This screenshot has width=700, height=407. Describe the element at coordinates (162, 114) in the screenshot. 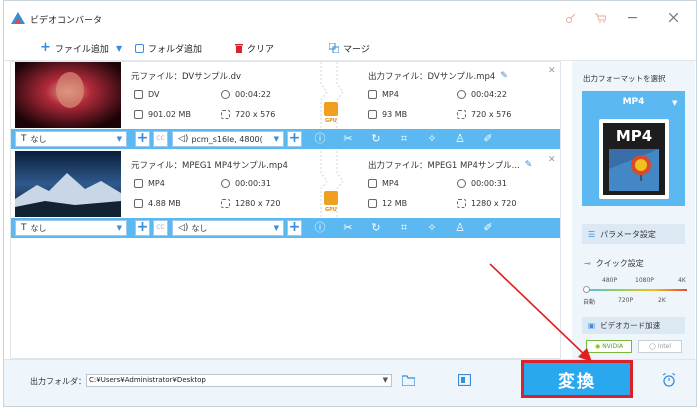

I see `source-size: 901.02 MB` at that location.